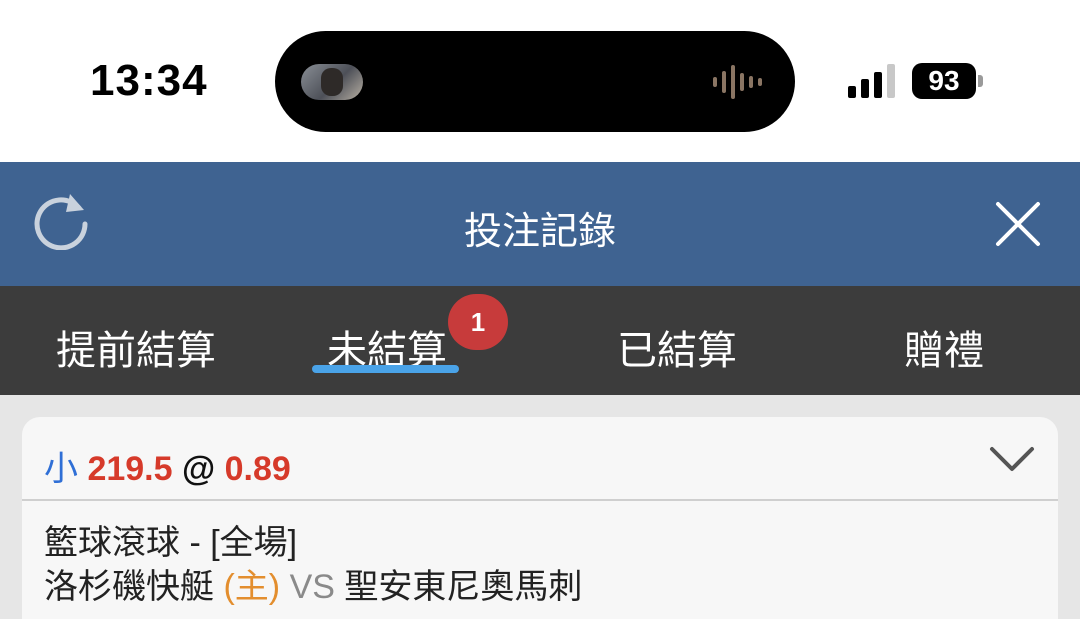  What do you see at coordinates (539, 232) in the screenshot?
I see `page-title: 投注記錄` at bounding box center [539, 232].